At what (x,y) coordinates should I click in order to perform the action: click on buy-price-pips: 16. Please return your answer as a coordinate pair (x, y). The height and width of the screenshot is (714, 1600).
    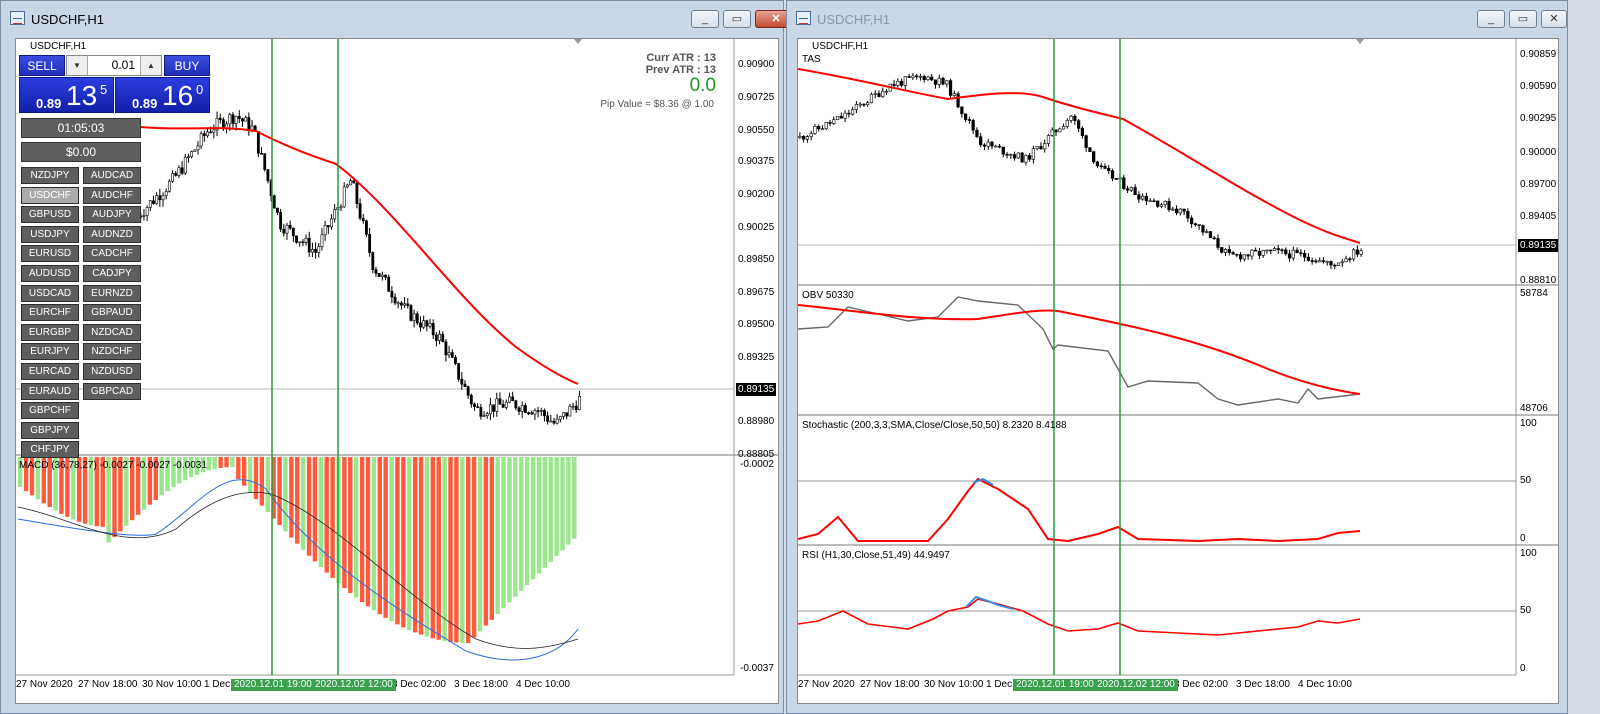
    Looking at the image, I should click on (178, 95).